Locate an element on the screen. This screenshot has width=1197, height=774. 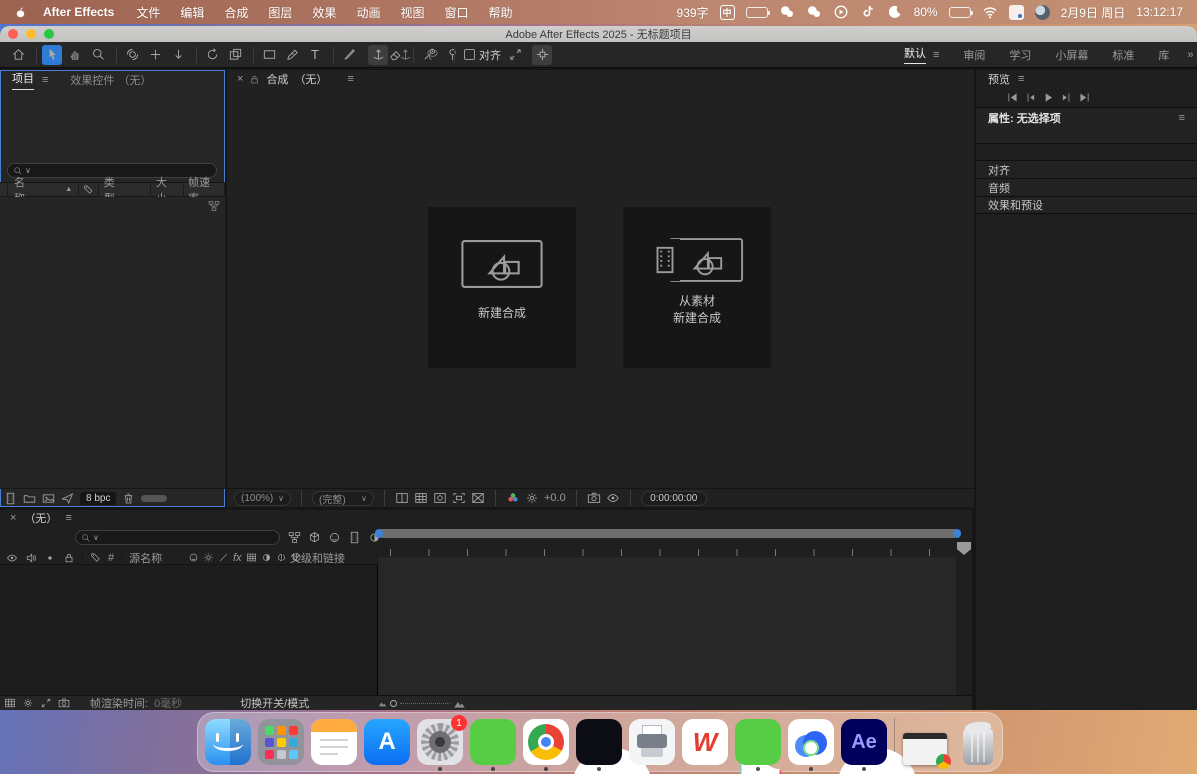
hand-tool is located at coordinates (75, 55).